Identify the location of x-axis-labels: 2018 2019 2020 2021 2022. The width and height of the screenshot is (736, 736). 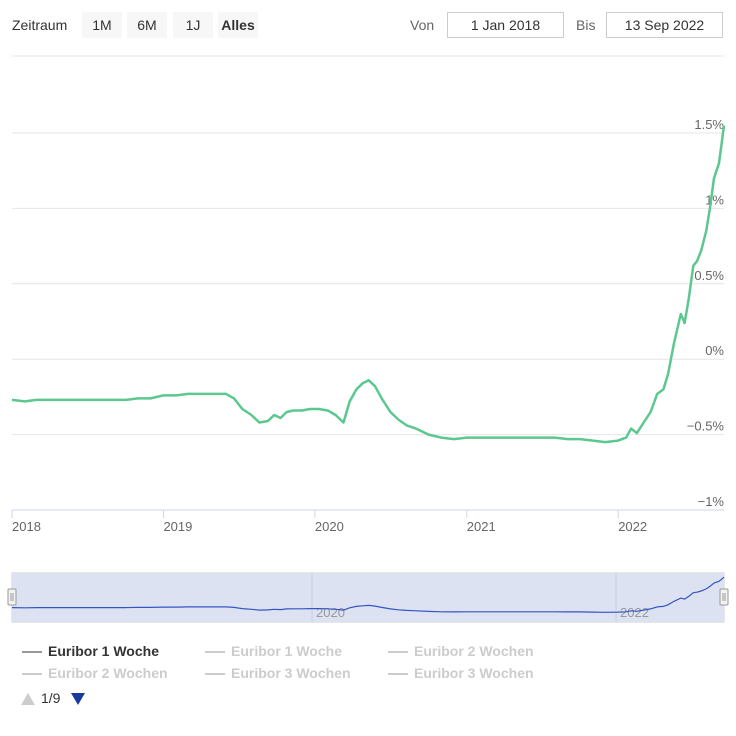
(329, 522).